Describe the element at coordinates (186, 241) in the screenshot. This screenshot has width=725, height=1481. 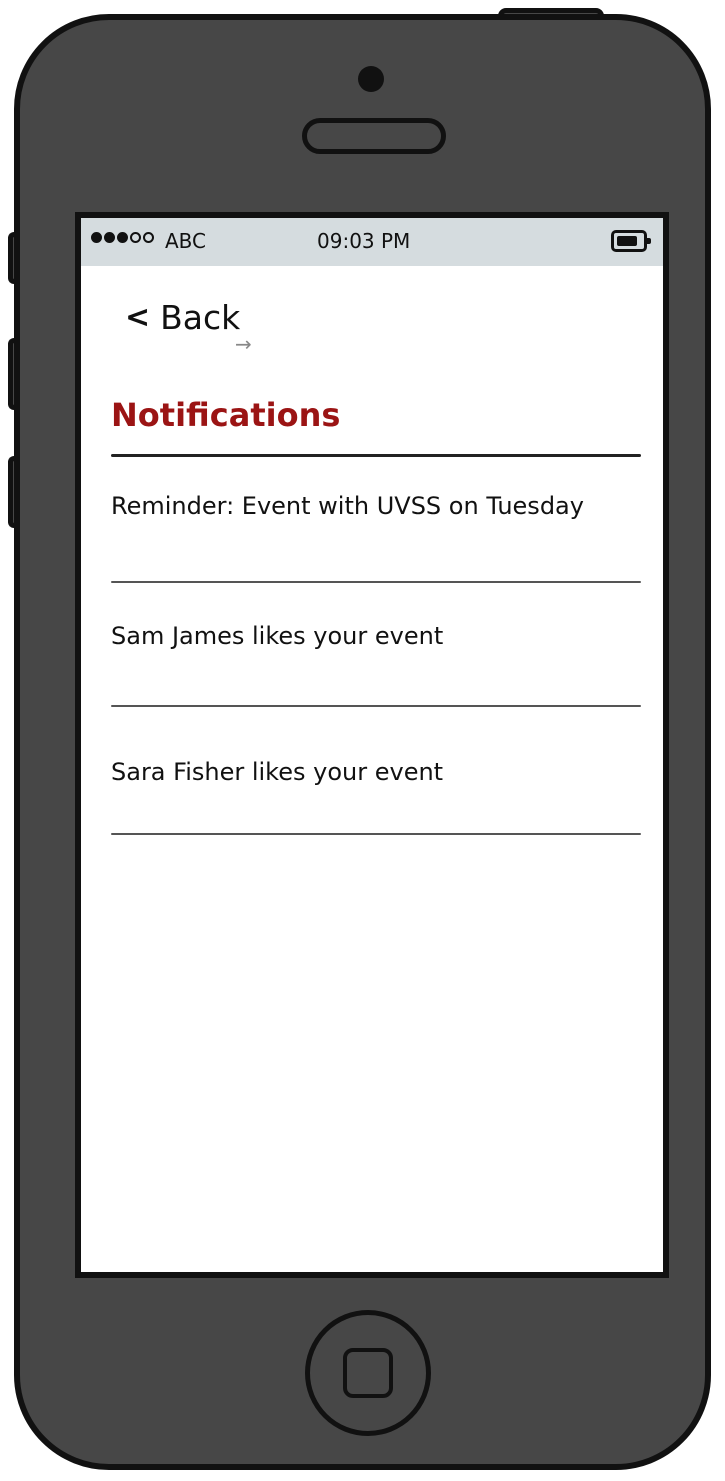
I see `carrier-name: ABC` at that location.